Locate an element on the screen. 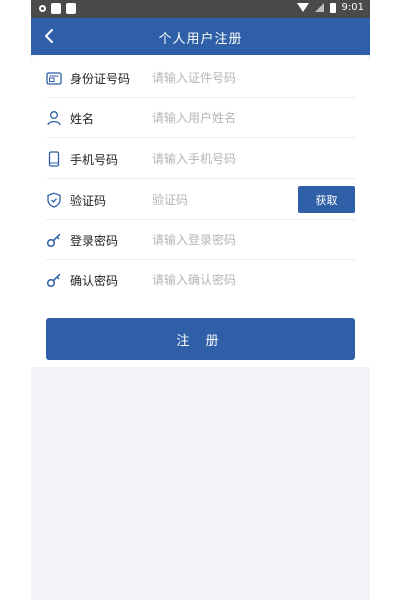  confirm-password-row: 确认密码 is located at coordinates (200, 280).